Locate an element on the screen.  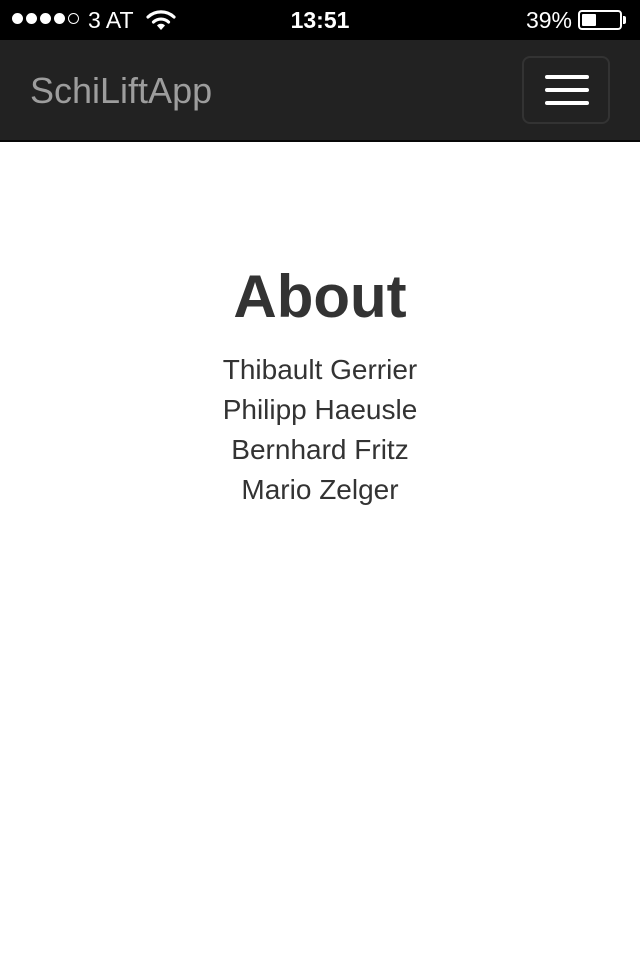
menu-toggle-button is located at coordinates (566, 90).